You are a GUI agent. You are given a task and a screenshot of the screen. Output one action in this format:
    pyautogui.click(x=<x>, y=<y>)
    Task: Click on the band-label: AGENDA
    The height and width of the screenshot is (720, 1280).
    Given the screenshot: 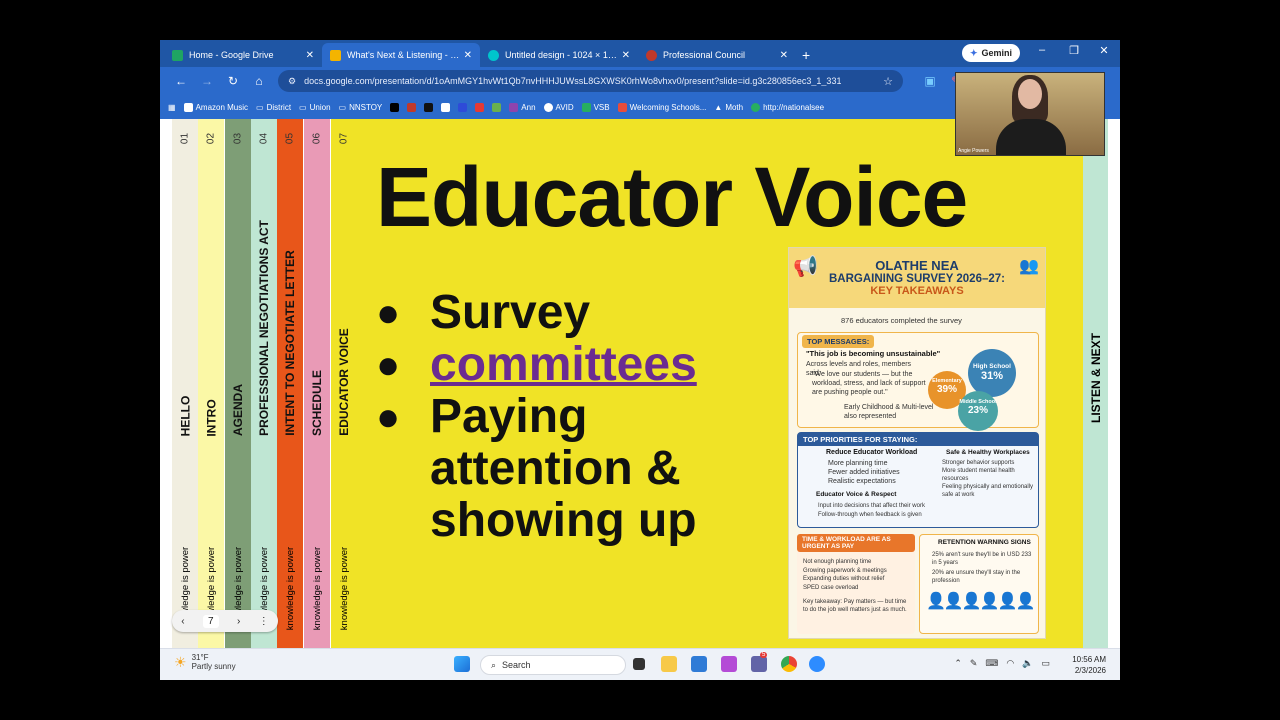 What is the action you would take?
    pyautogui.click(x=238, y=410)
    